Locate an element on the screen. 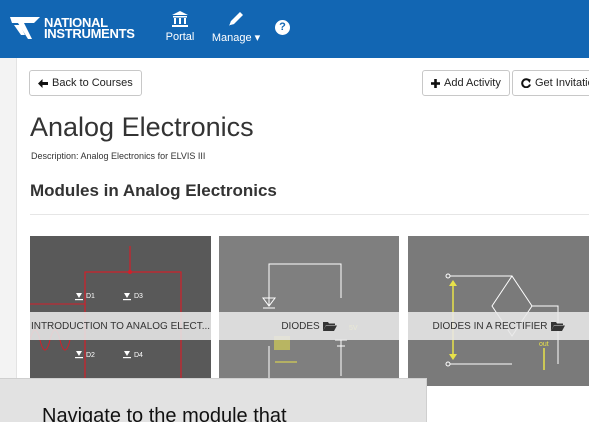 The height and width of the screenshot is (422, 589). add-activity-button: Add Activity is located at coordinates (466, 83).